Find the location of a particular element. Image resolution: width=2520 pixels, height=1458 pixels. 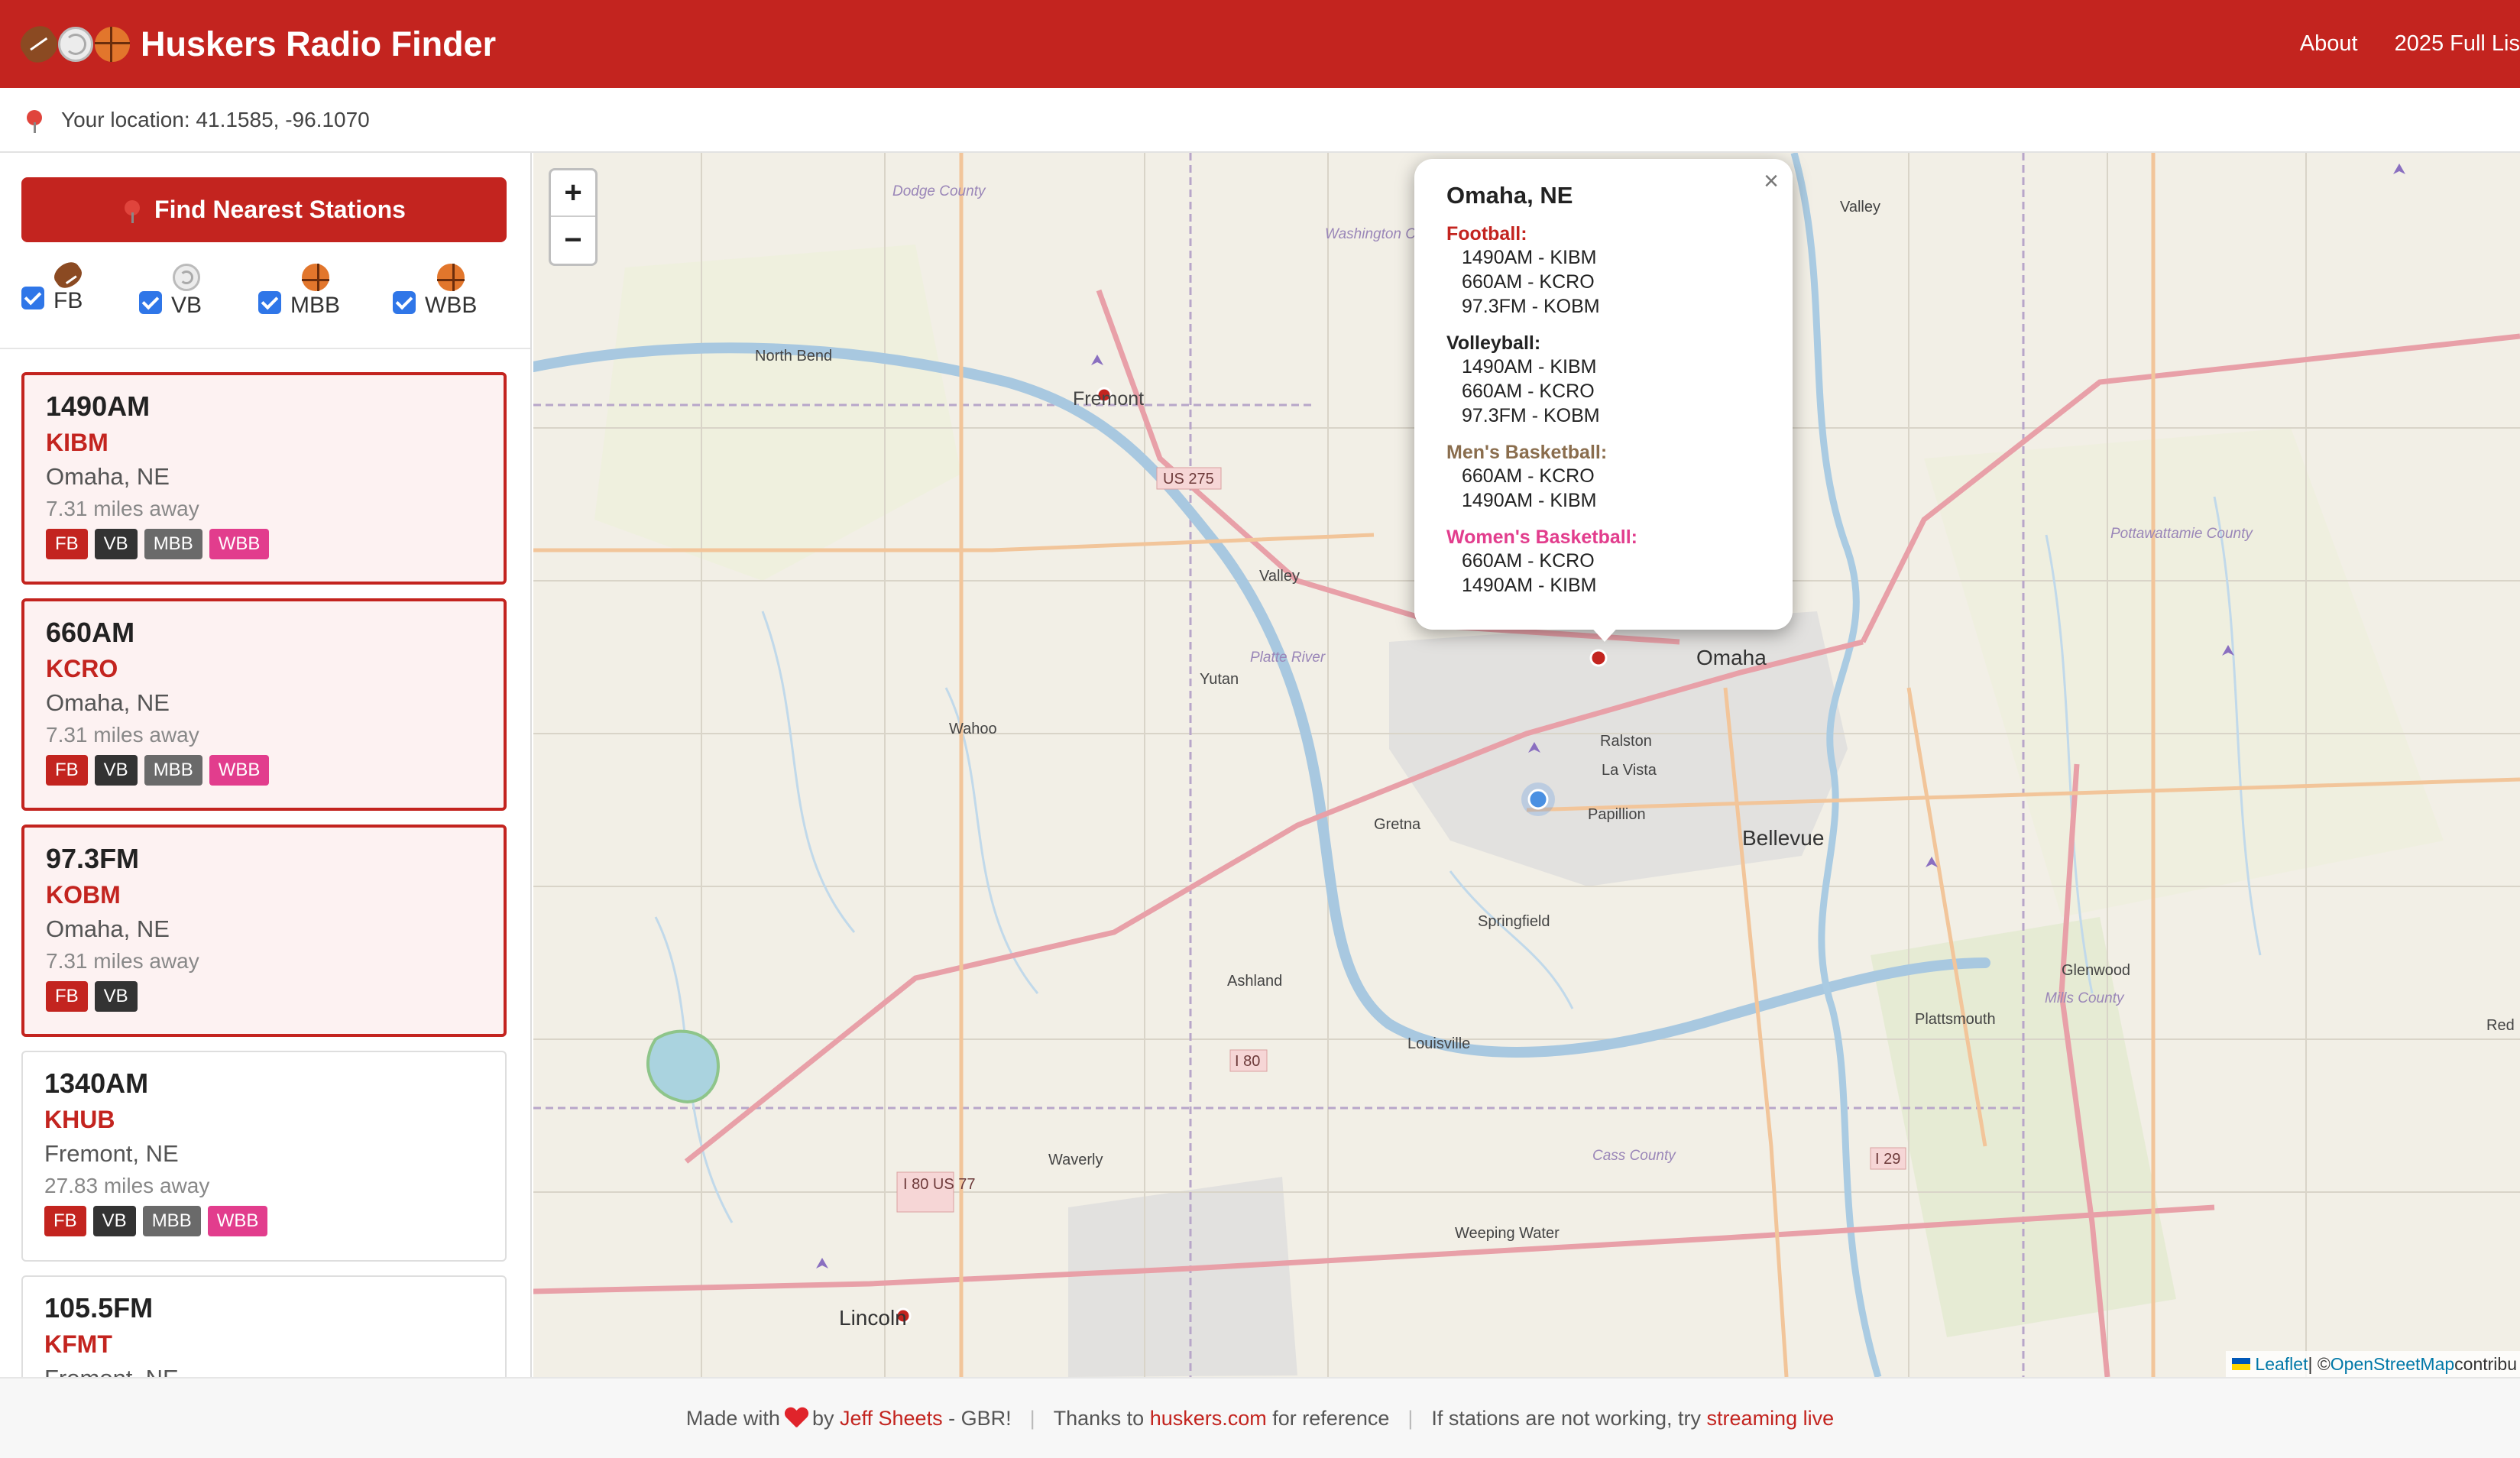

leaflet-link: Leaflet is located at coordinates (2281, 1365).